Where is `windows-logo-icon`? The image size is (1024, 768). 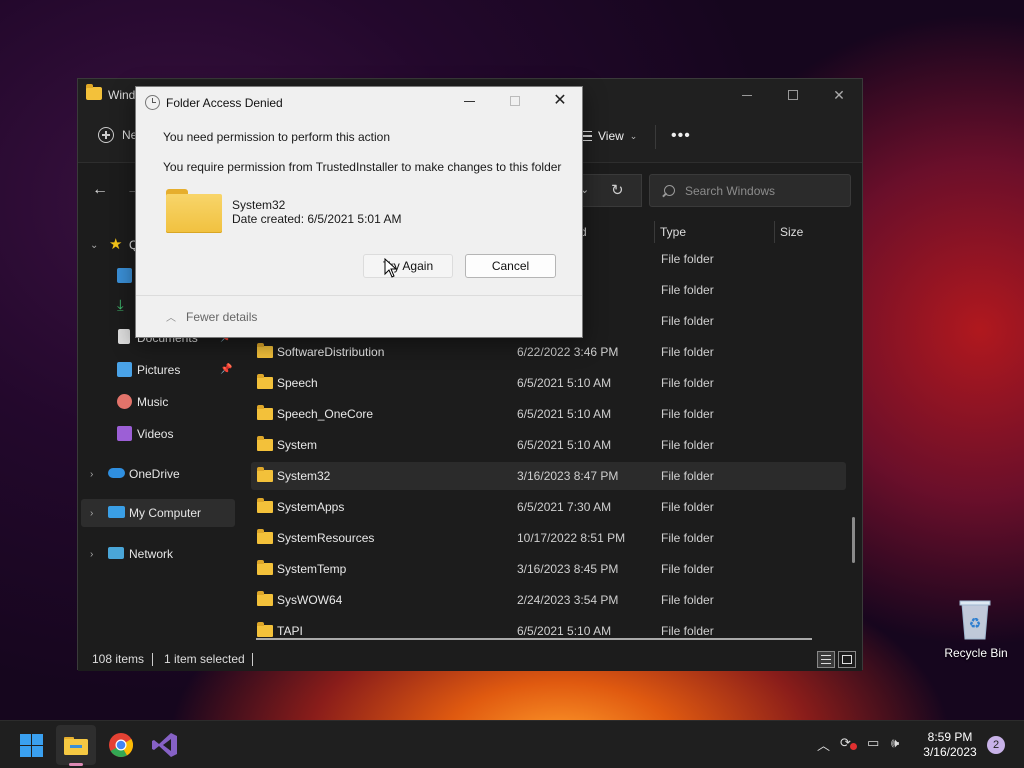
windows-logo-icon is located at coordinates (25, 739).